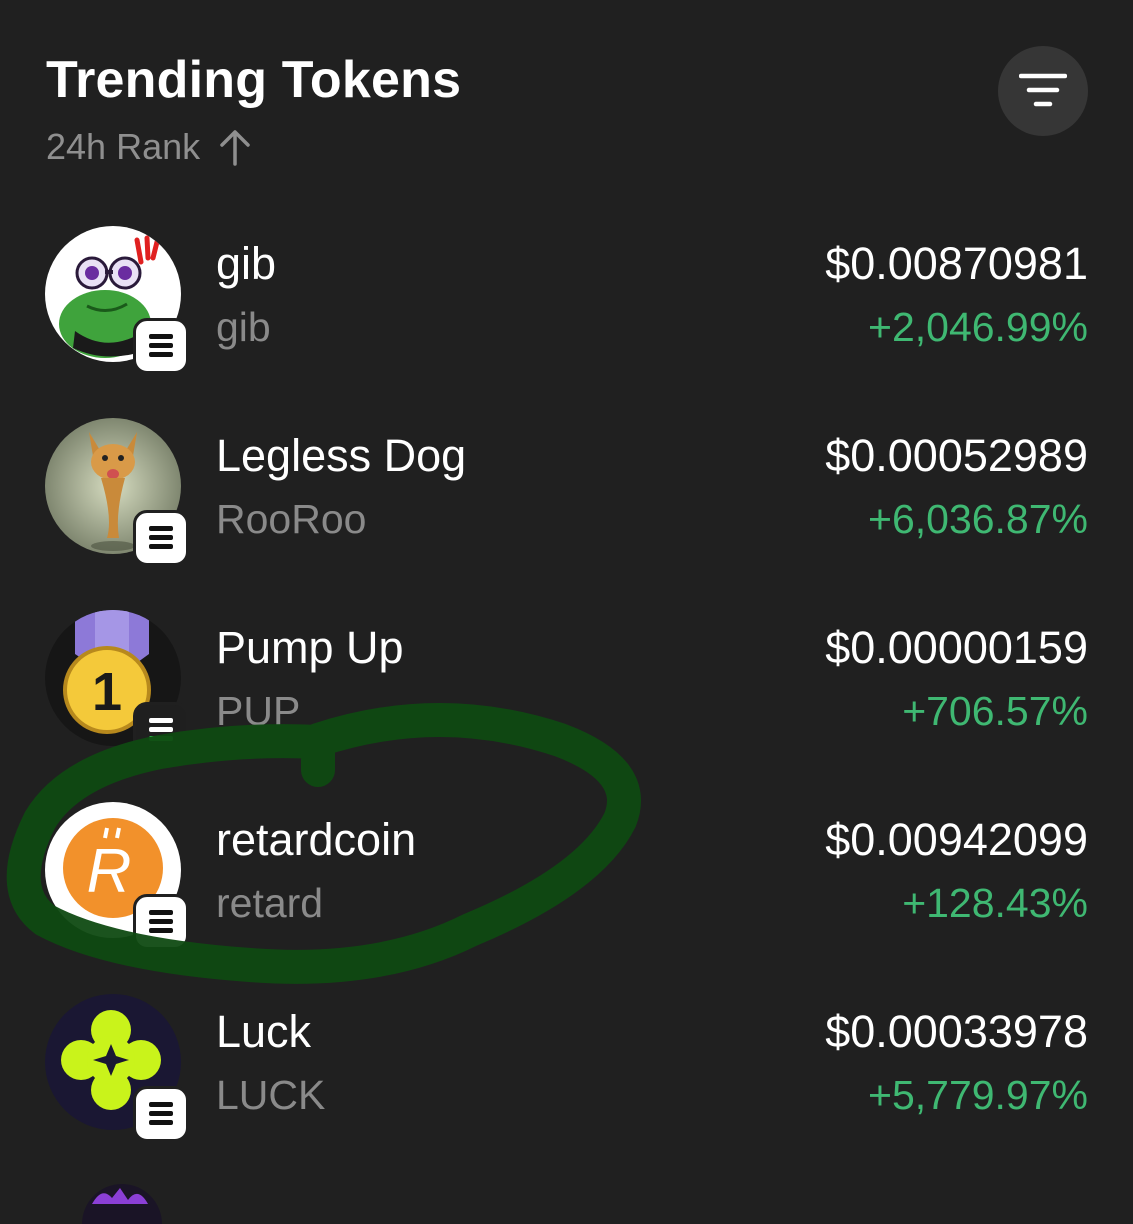 The width and height of the screenshot is (1133, 1224). I want to click on token-symbol: LUCK, so click(271, 1095).